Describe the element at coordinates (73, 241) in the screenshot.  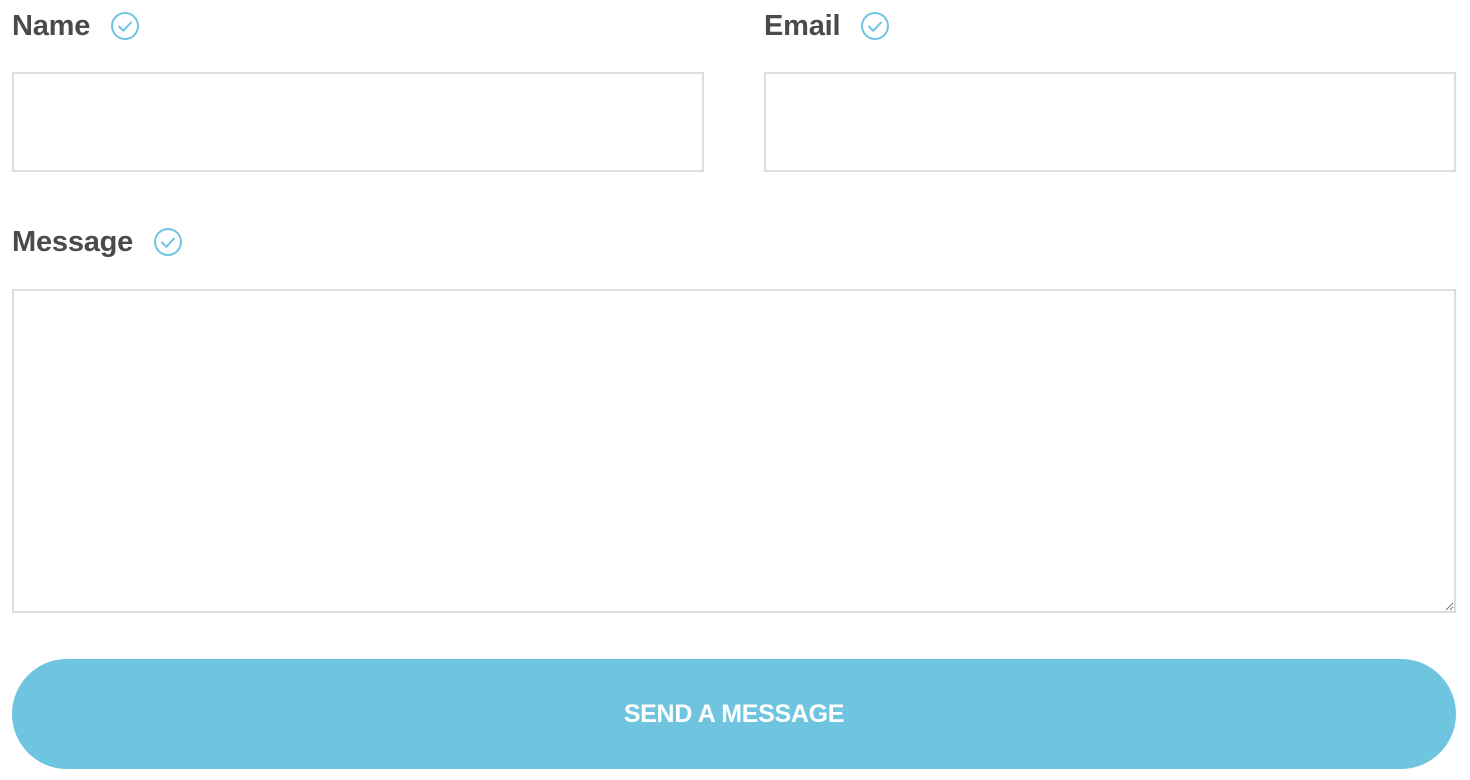
I see `message-label: Message` at that location.